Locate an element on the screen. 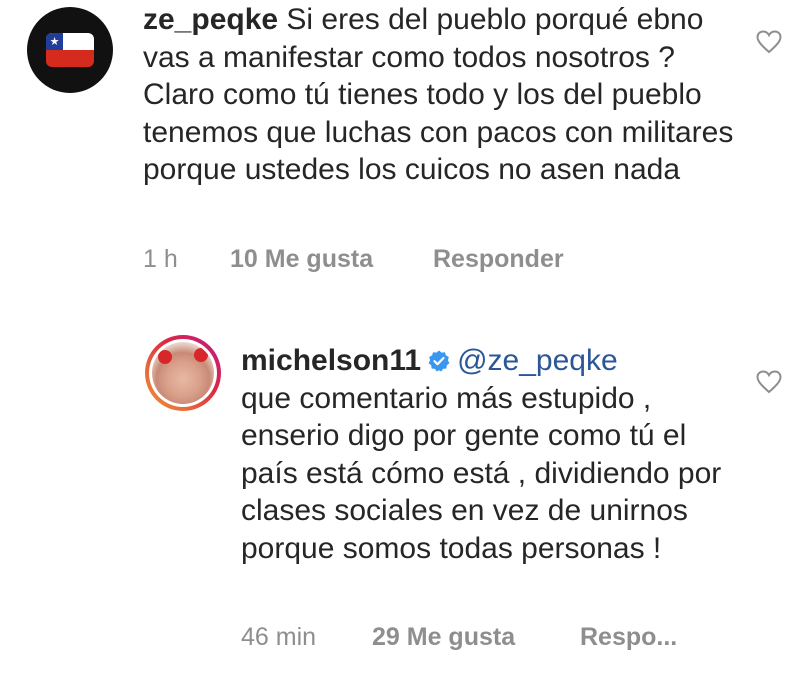 The image size is (800, 692). chile-flag-icon: ★ is located at coordinates (70, 50).